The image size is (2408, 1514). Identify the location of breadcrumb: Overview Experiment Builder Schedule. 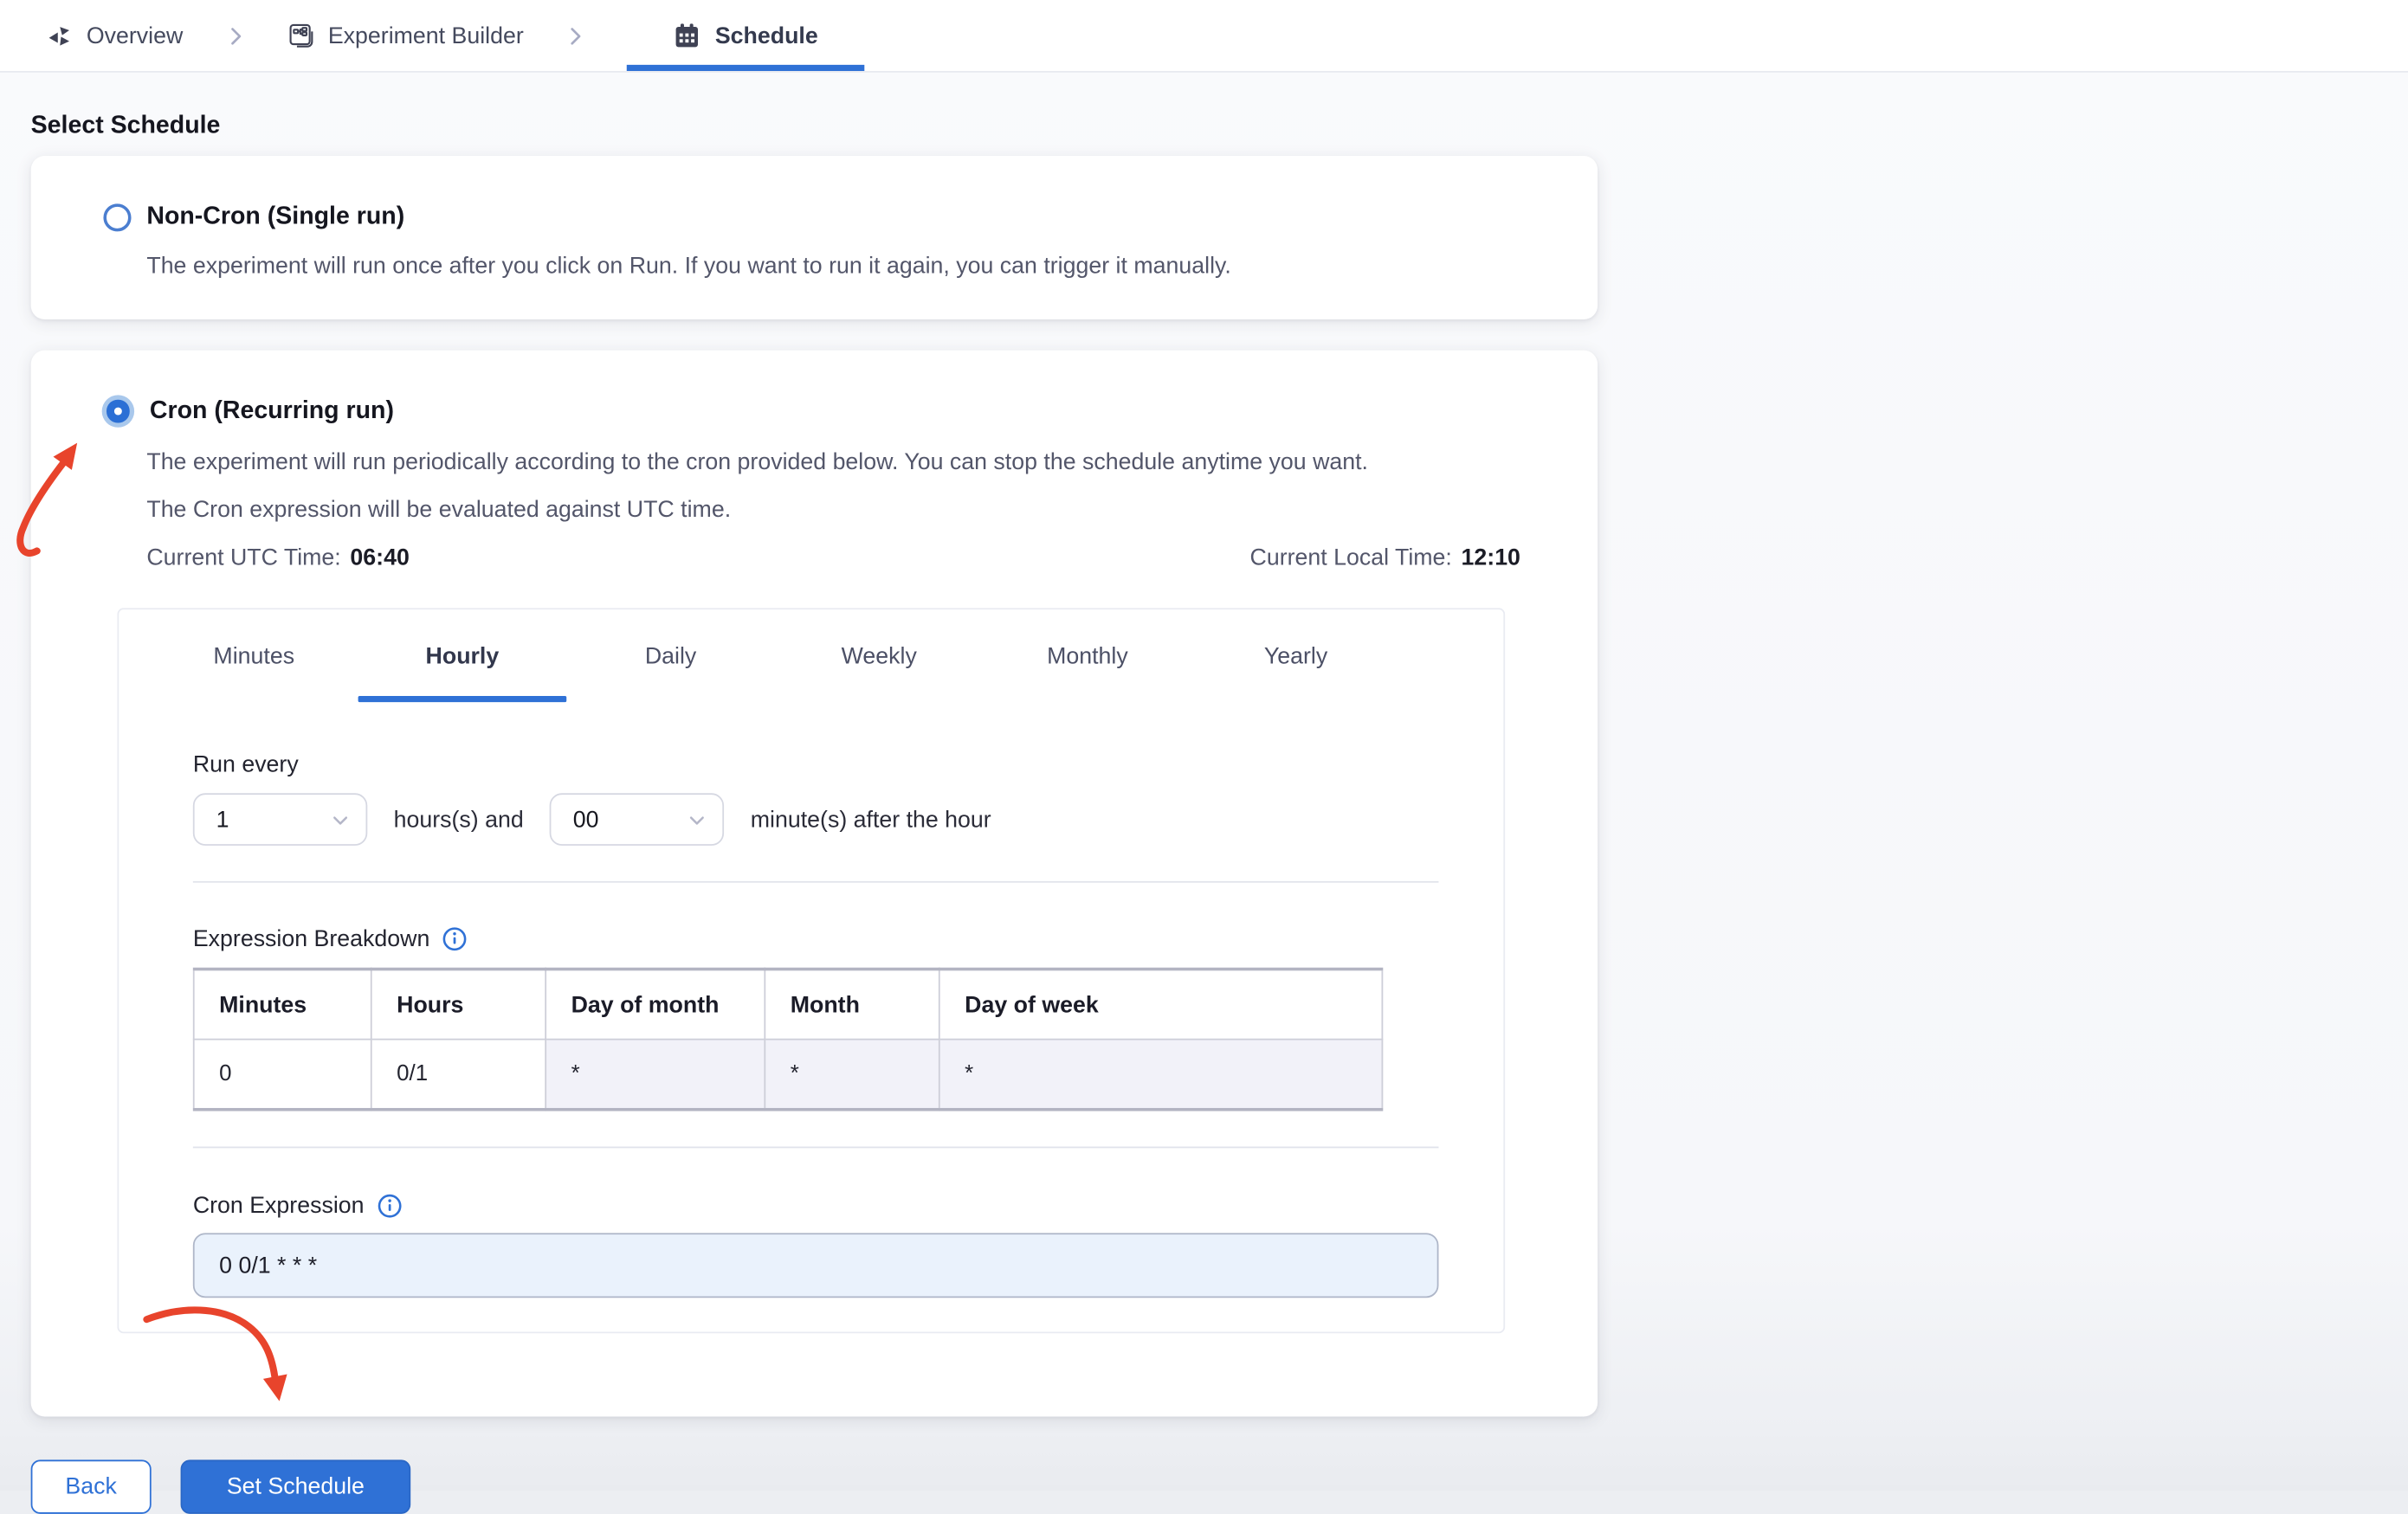
(1204, 36).